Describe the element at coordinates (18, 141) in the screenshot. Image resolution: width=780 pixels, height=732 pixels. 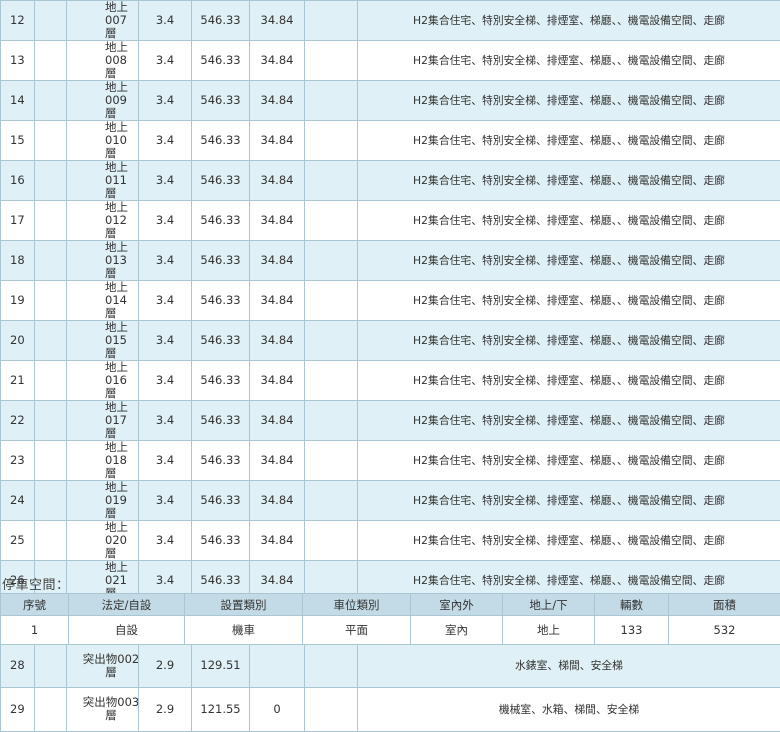
I see `floor-seq-cell: 15` at that location.